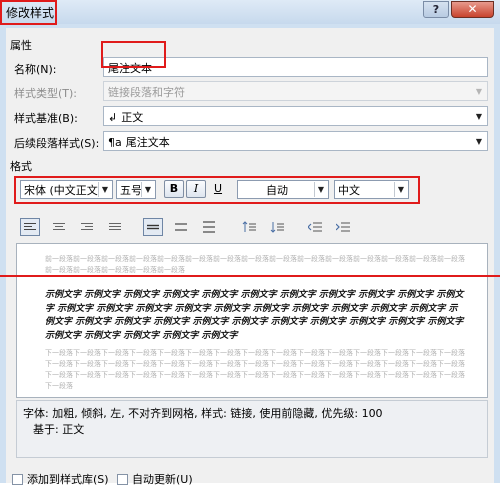 The image size is (500, 487). Describe the element at coordinates (295, 141) in the screenshot. I see `next-style-select: ¶a 尾注文本 ▼` at that location.